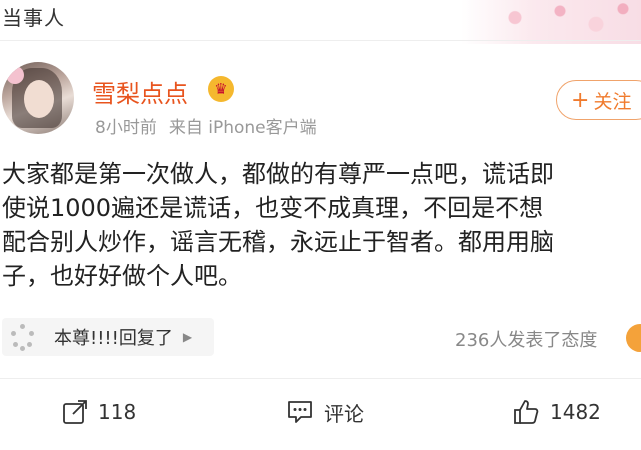  Describe the element at coordinates (221, 89) in the screenshot. I see `crown-icon: ♛` at that location.